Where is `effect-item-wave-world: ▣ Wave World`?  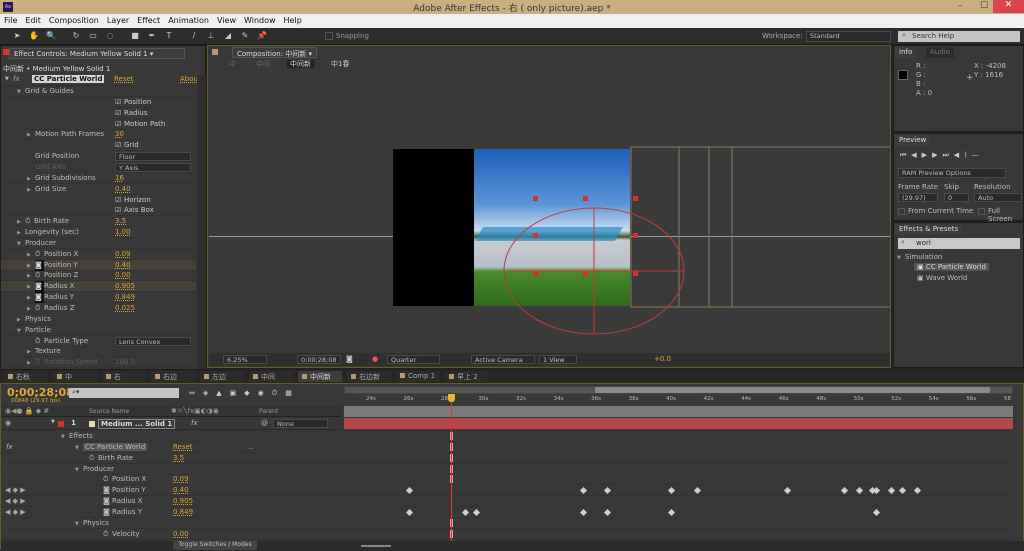
effect-item-wave-world: ▣ Wave World is located at coordinates (942, 278).